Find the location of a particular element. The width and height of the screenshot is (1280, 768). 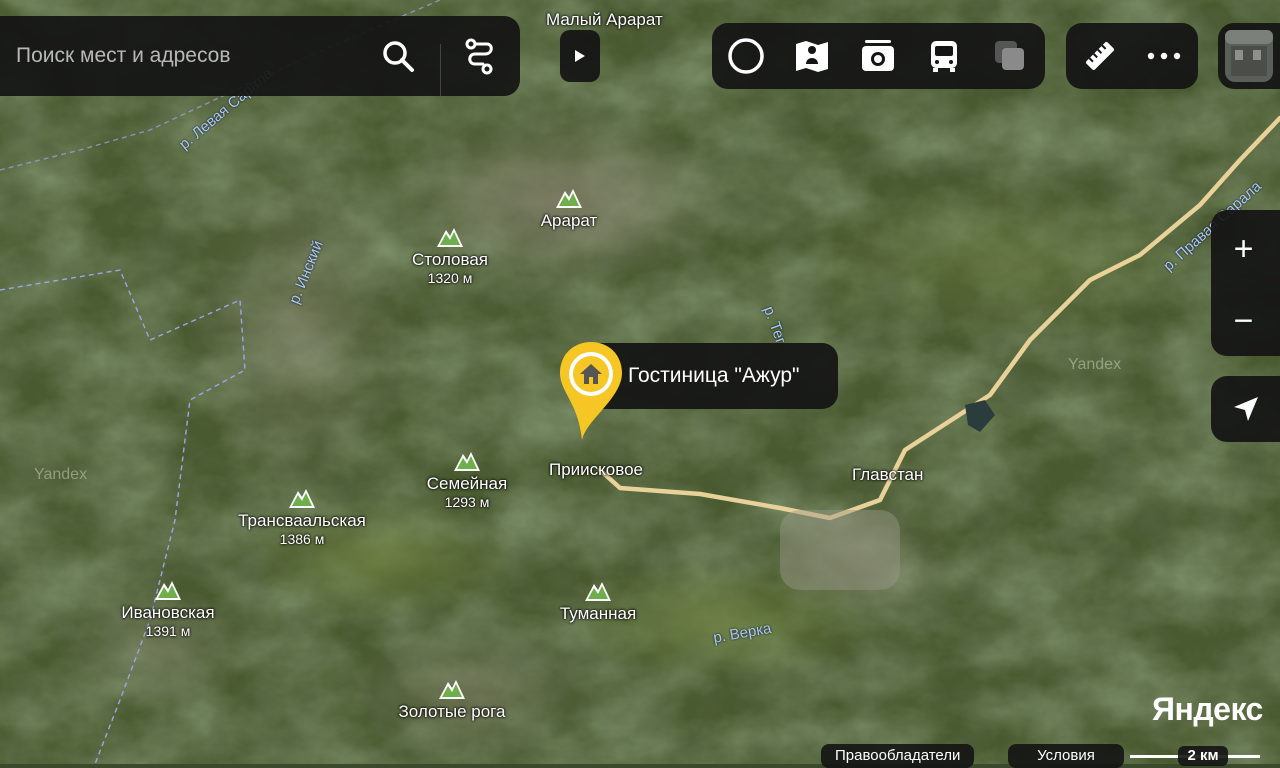

peak-name: Золотые рога is located at coordinates (452, 711).